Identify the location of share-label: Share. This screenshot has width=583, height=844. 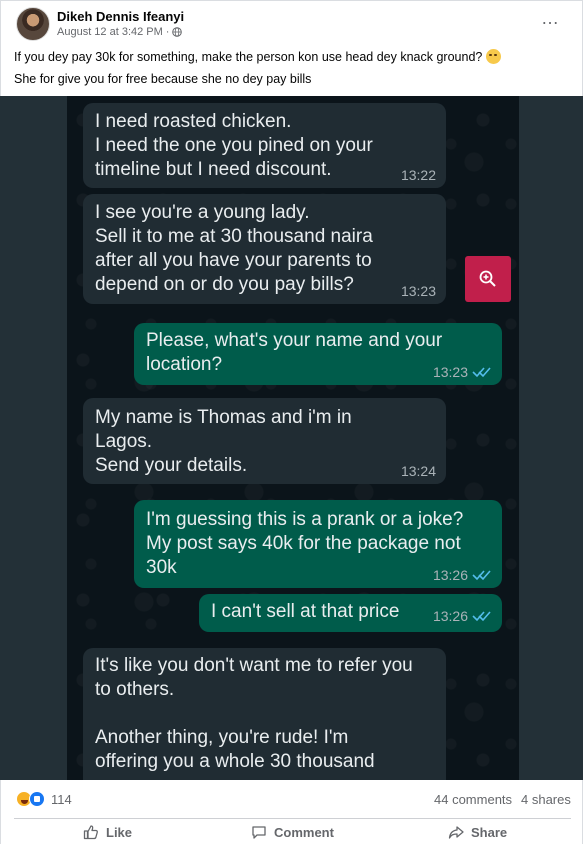
(489, 832).